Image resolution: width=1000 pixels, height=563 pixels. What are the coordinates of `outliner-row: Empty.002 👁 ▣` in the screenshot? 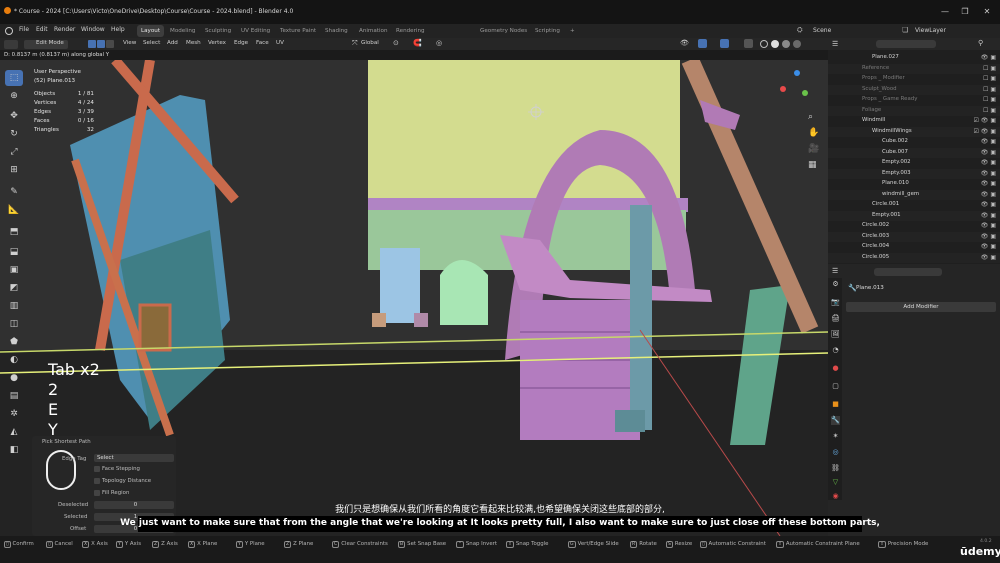 It's located at (914, 163).